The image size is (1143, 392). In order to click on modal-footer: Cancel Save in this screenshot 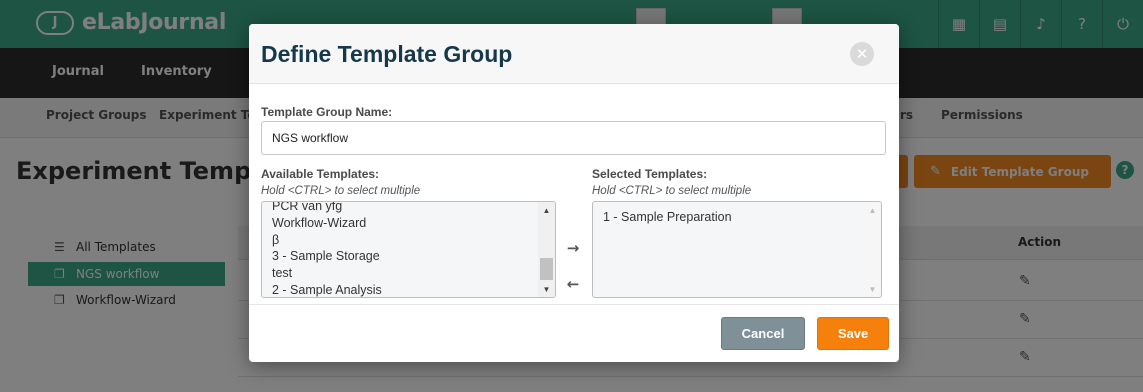, I will do `click(574, 333)`.